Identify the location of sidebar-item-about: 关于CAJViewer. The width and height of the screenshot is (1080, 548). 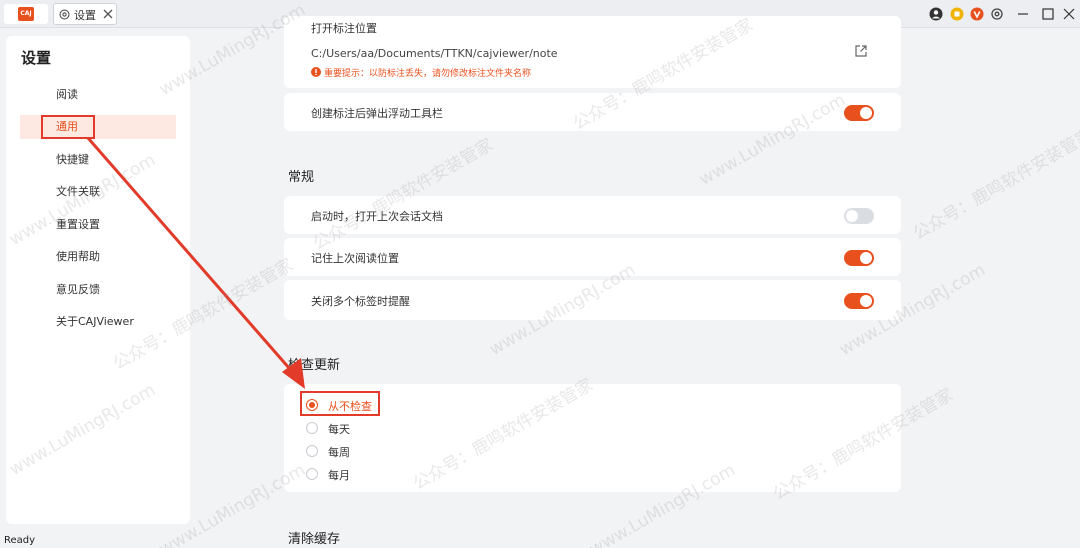
(98, 322).